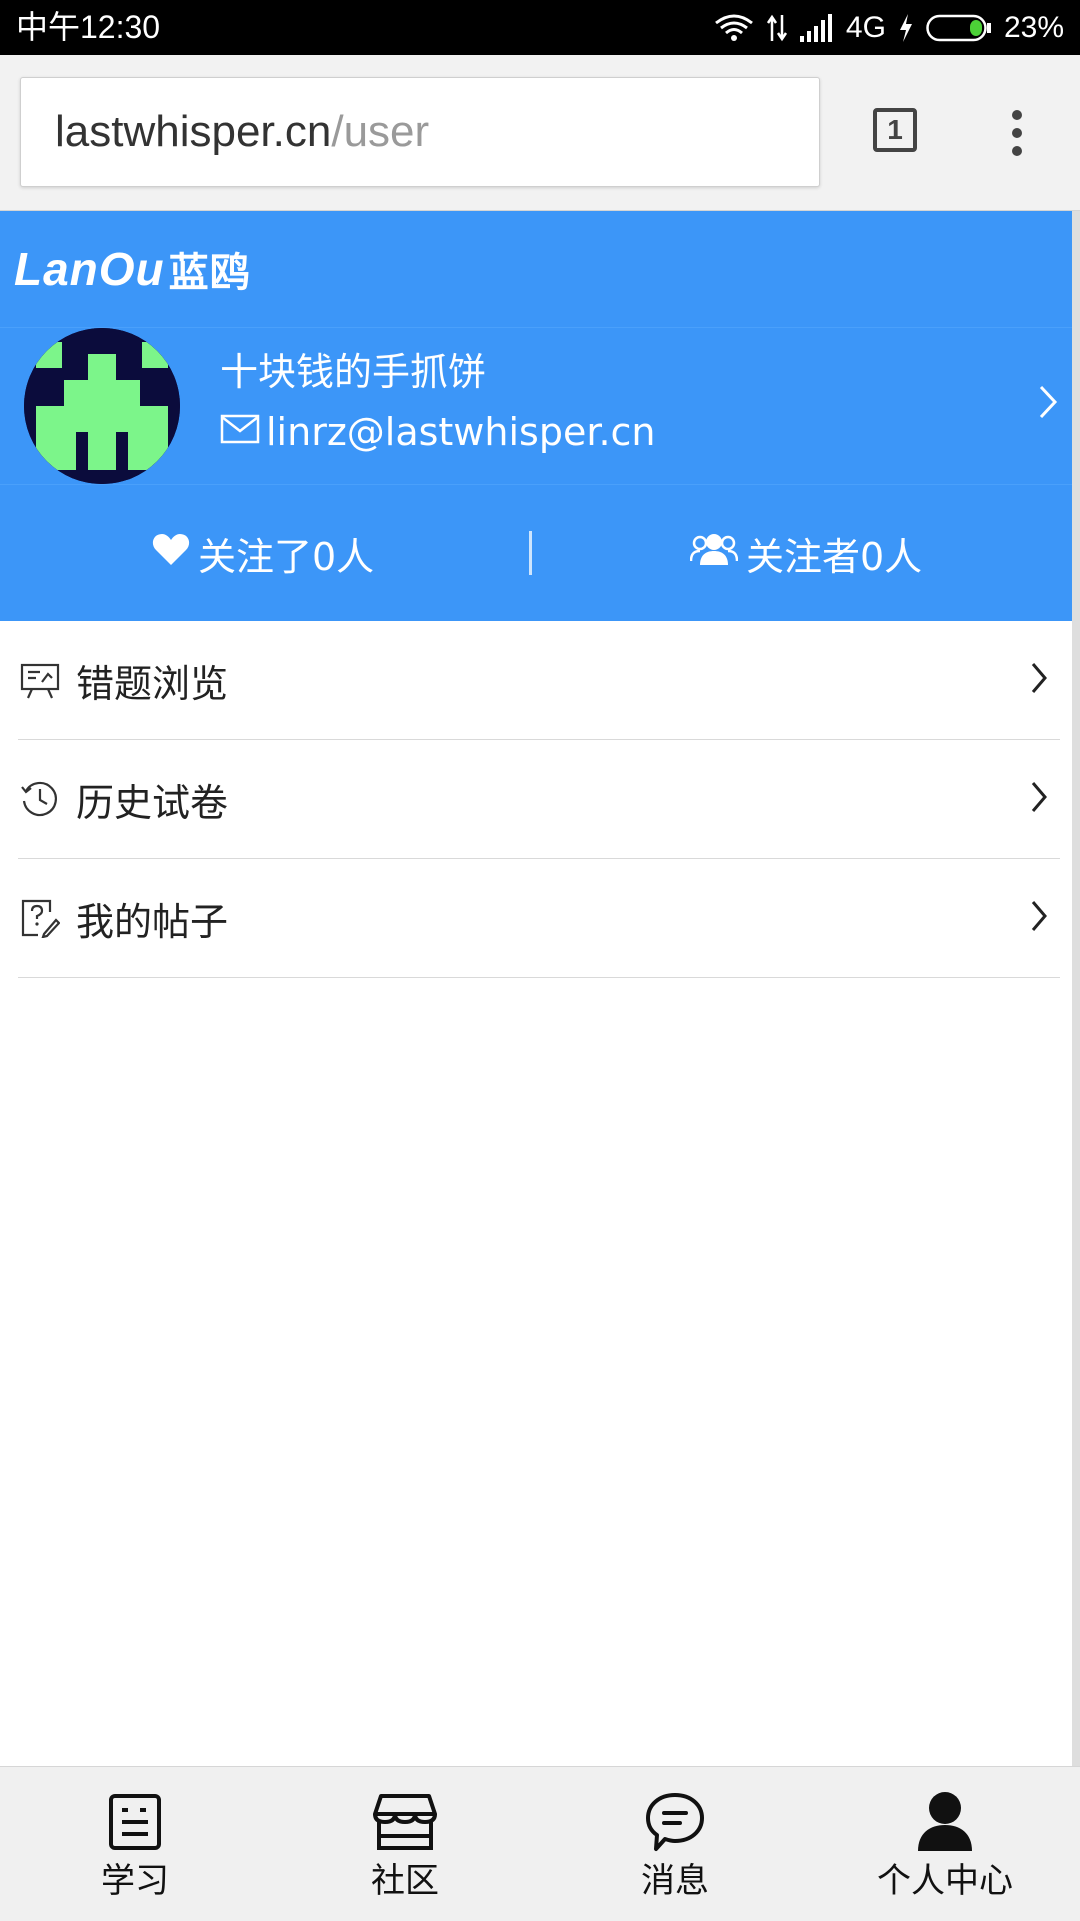 This screenshot has width=1080, height=1921. I want to click on pixel-identicon, so click(102, 406).